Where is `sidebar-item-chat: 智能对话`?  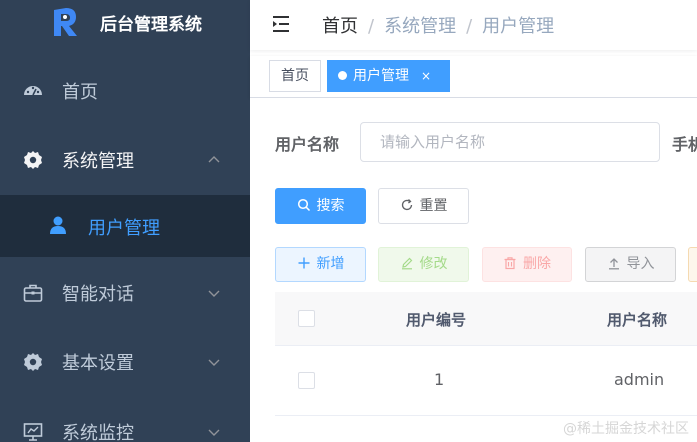
sidebar-item-chat: 智能对话 is located at coordinates (125, 293).